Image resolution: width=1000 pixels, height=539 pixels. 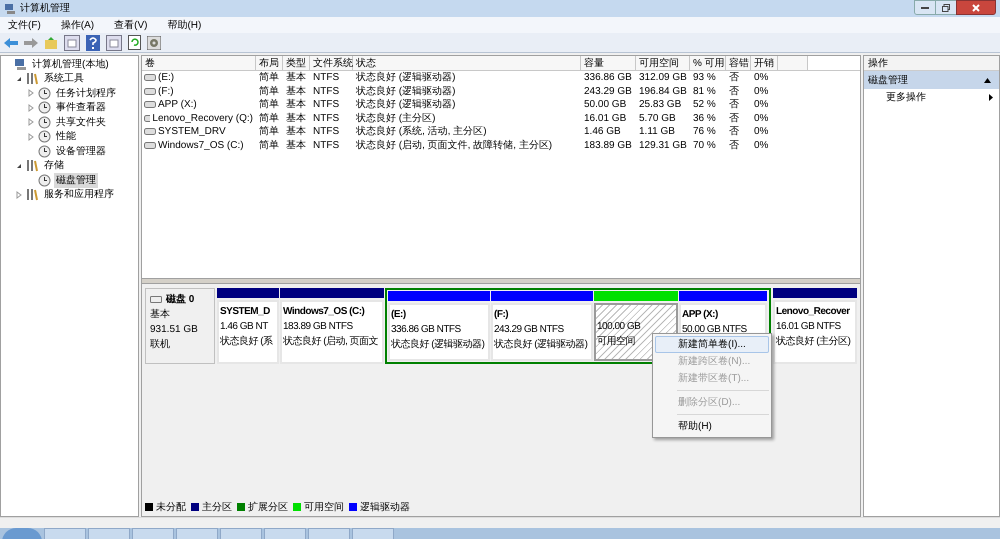 What do you see at coordinates (81, 108) in the screenshot?
I see `tree-item: 事件查看器` at bounding box center [81, 108].